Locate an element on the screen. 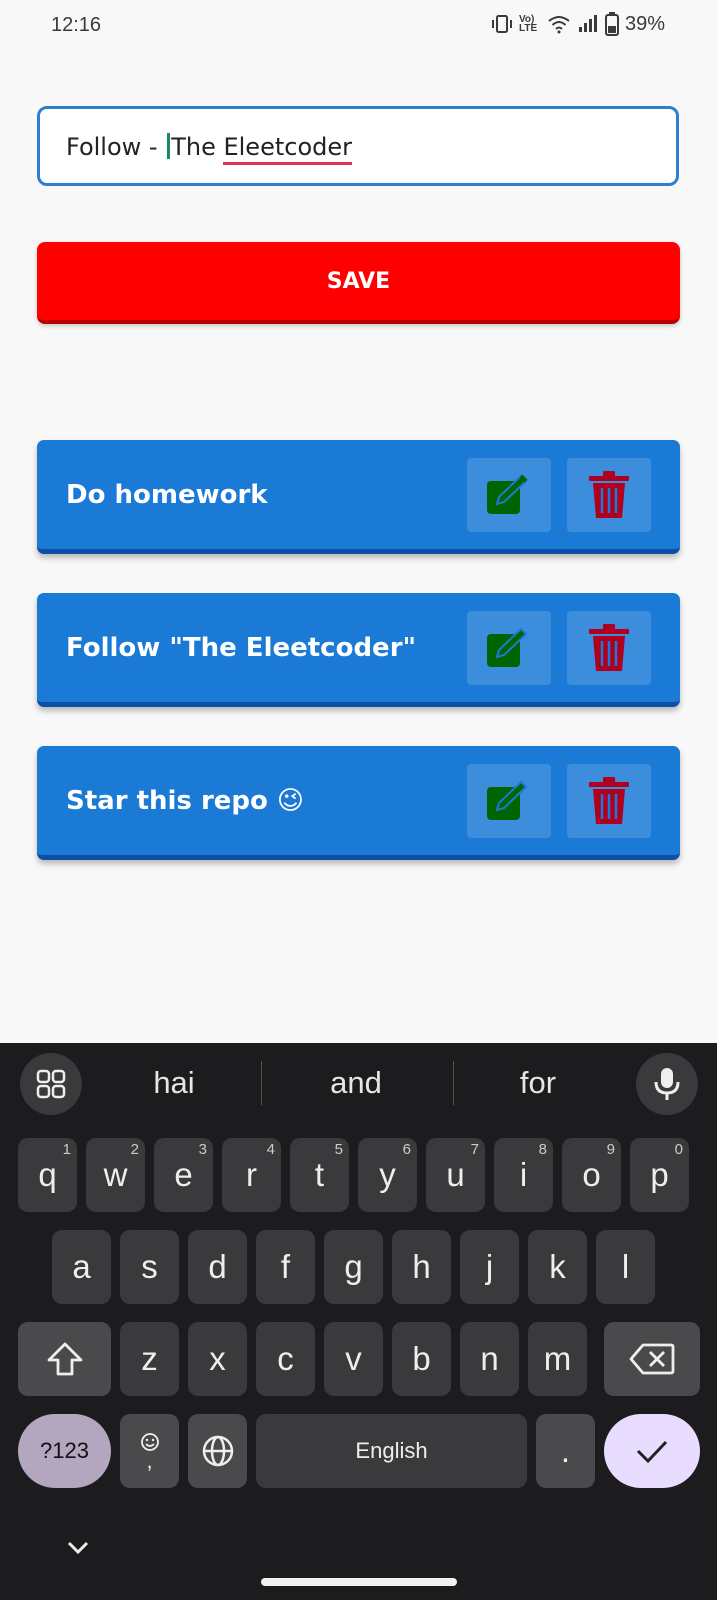 This screenshot has height=1600, width=717. key-i: i8 is located at coordinates (523, 1175).